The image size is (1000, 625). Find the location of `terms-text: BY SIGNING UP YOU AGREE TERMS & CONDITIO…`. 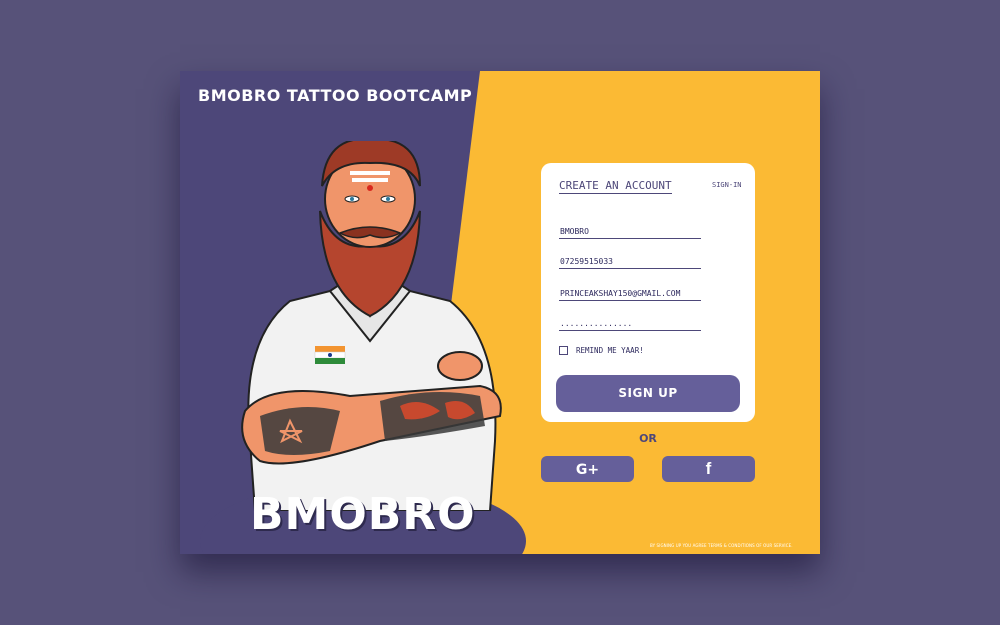

terms-text: BY SIGNING UP YOU AGREE TERMS & CONDITIO… is located at coordinates (732, 545).